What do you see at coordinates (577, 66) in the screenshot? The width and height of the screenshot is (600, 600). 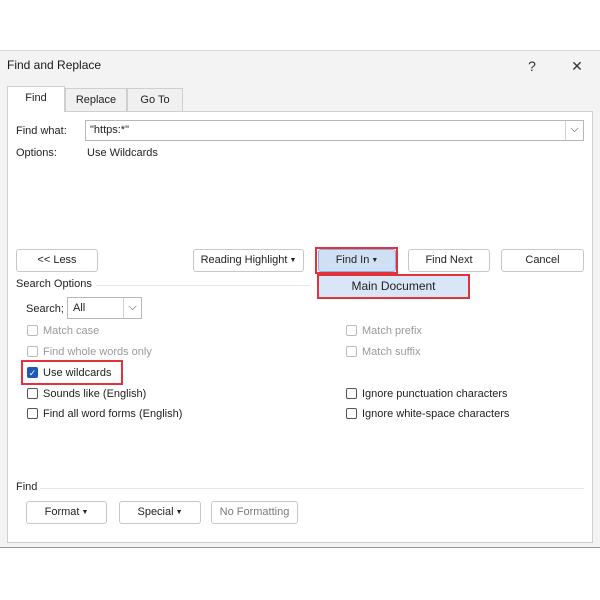 I see `close-icon: ✕` at bounding box center [577, 66].